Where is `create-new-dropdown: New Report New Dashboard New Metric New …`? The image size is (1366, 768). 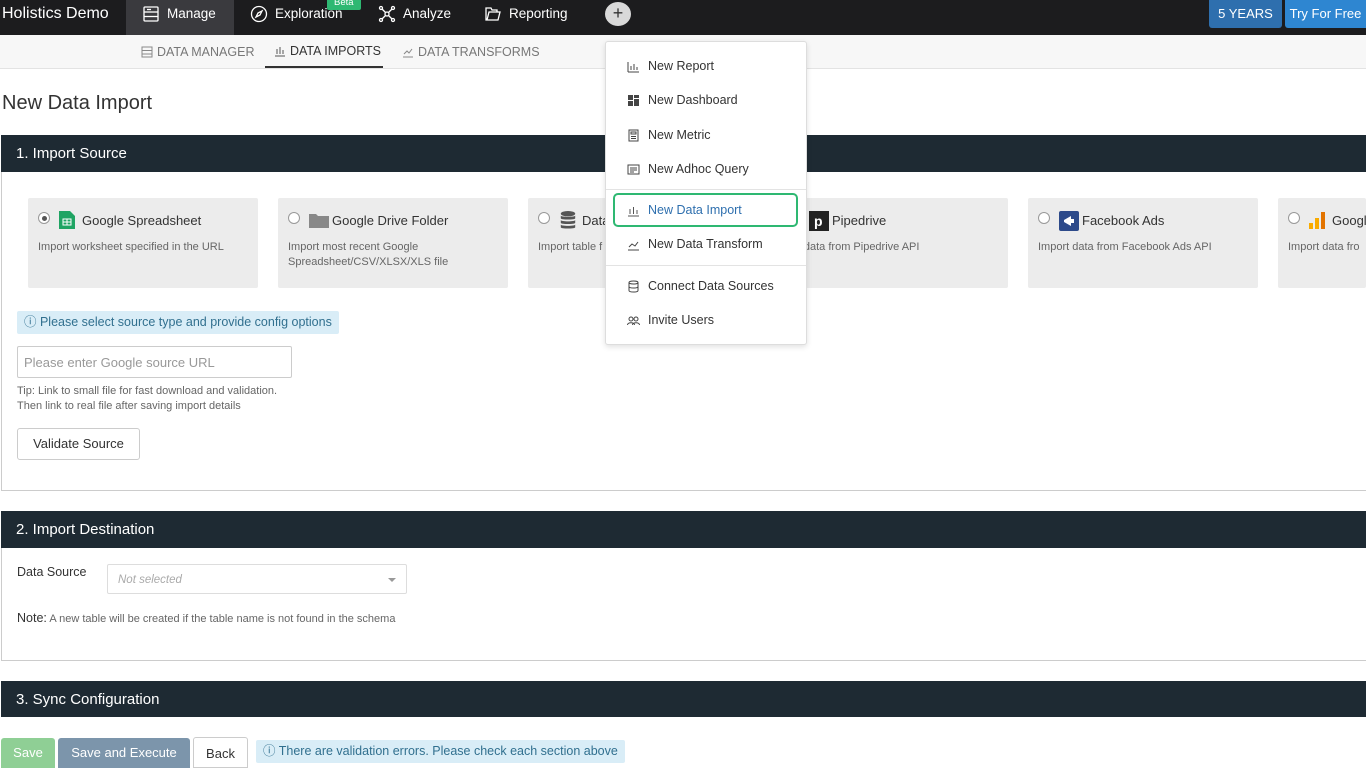 create-new-dropdown: New Report New Dashboard New Metric New … is located at coordinates (706, 193).